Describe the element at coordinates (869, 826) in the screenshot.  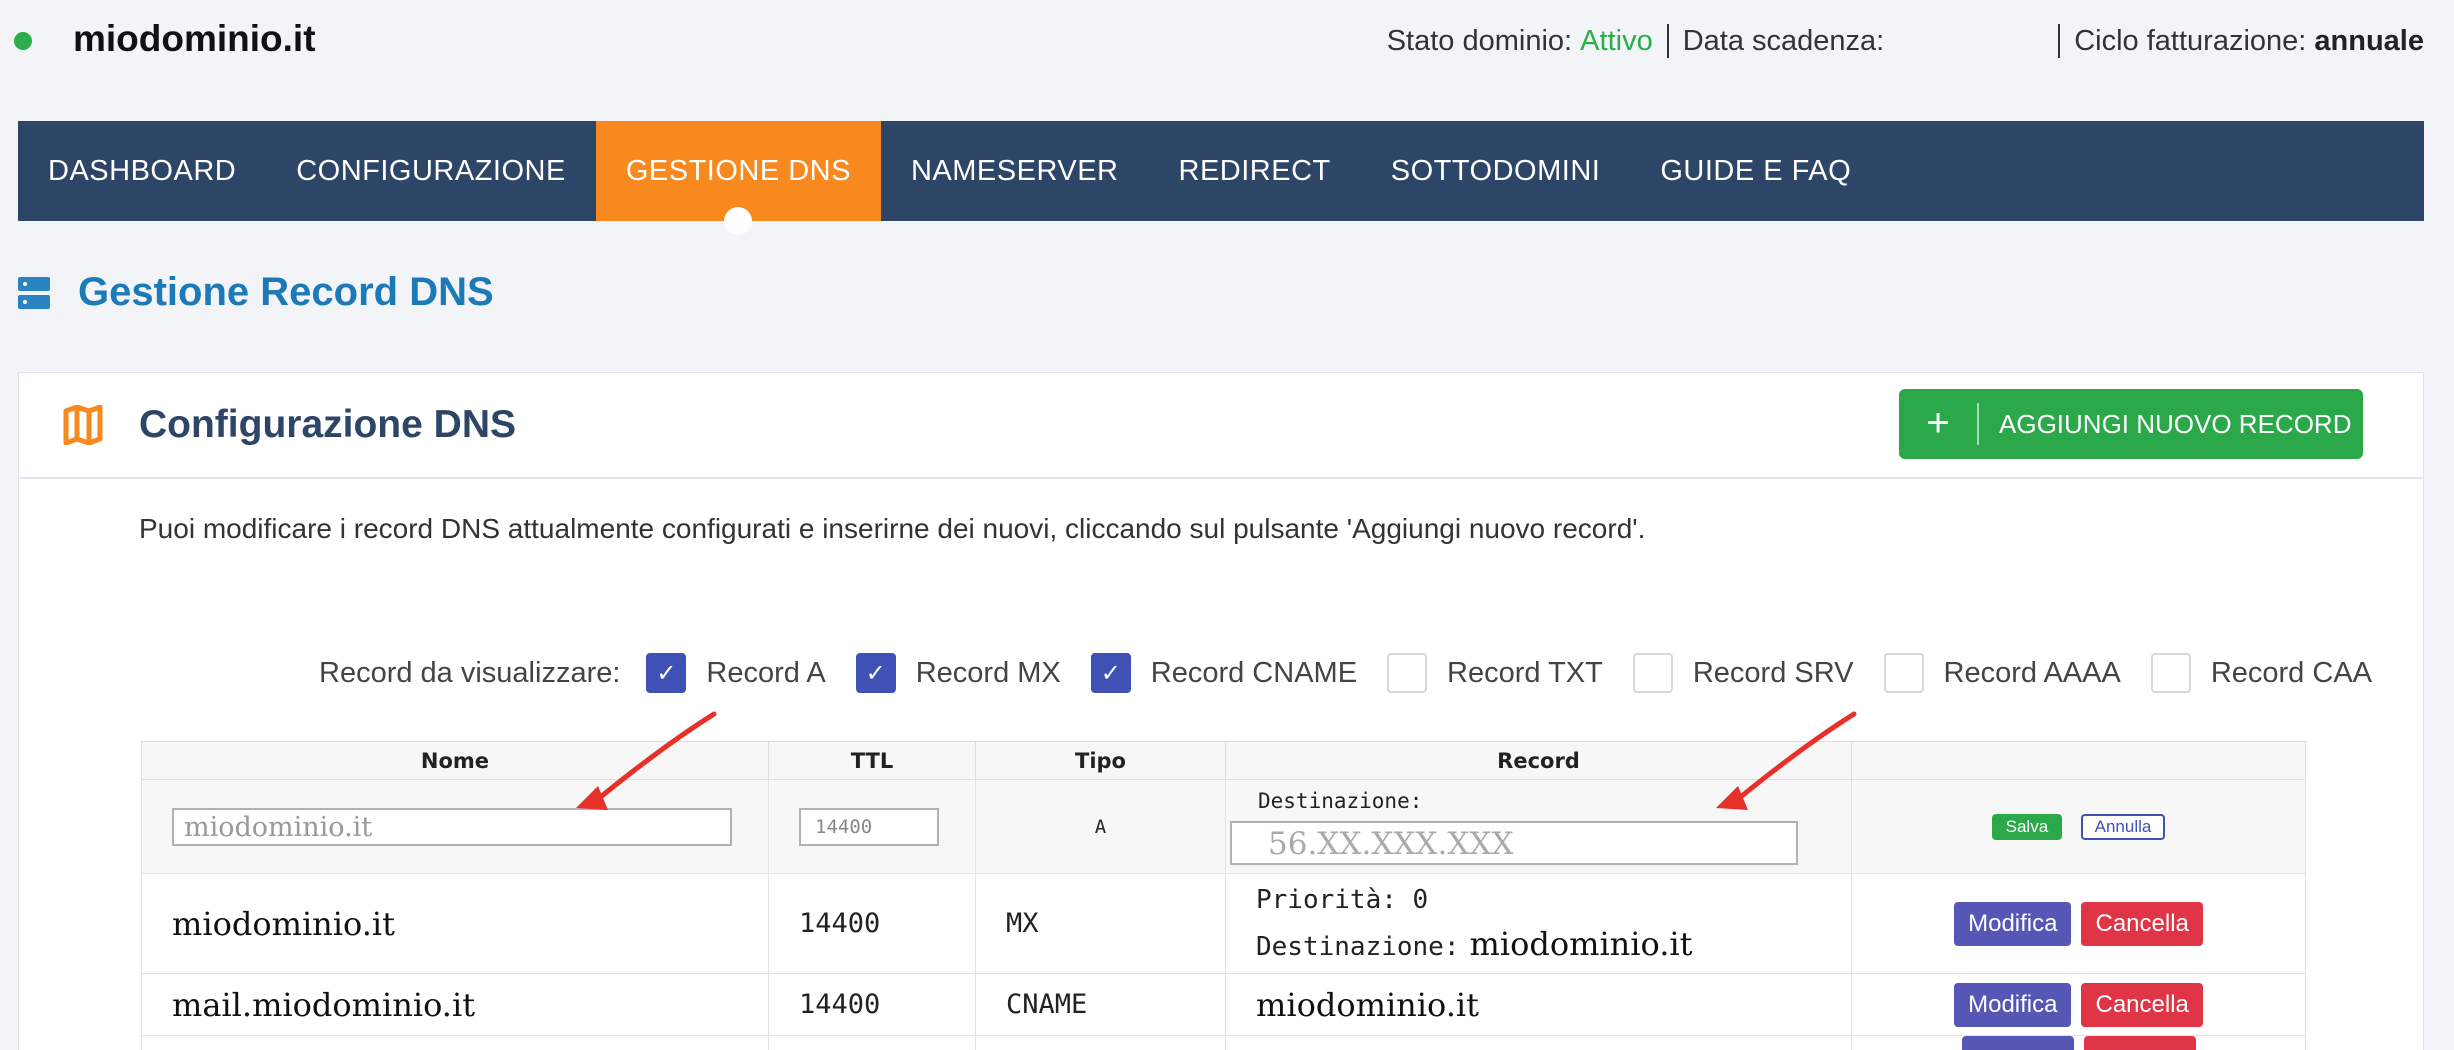
I see `ttl-input: 14400` at that location.